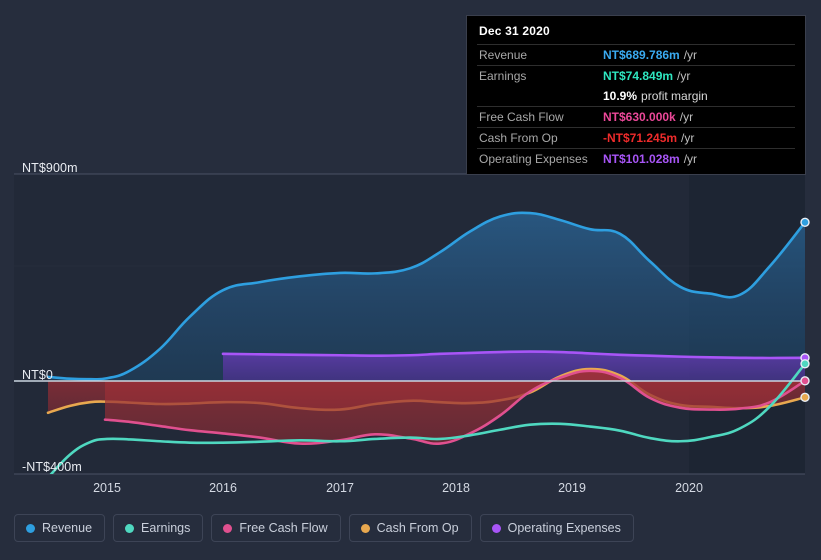 The height and width of the screenshot is (560, 821). Describe the element at coordinates (533, 159) in the screenshot. I see `tooltip-row-label: Operating Expenses` at that location.